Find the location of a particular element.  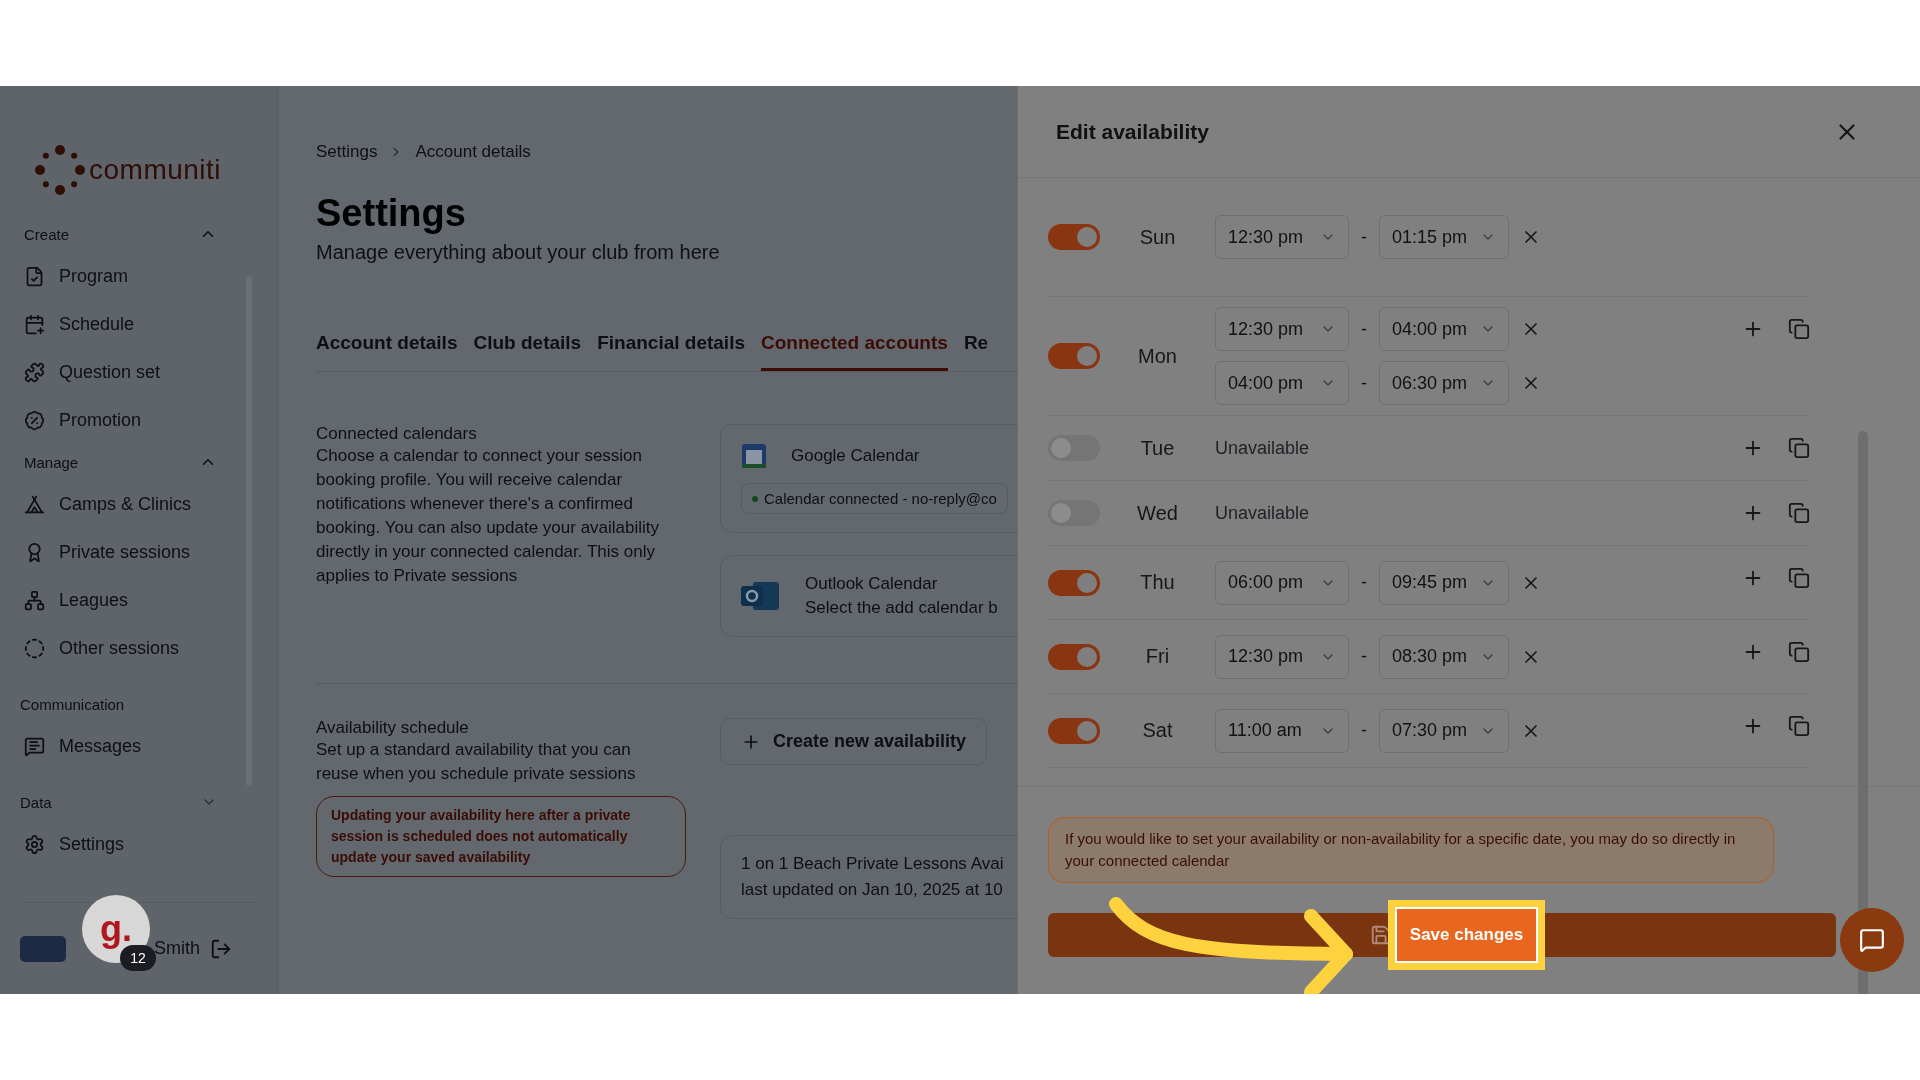

calendar-hint: Select the add calendar b is located at coordinates (901, 608).